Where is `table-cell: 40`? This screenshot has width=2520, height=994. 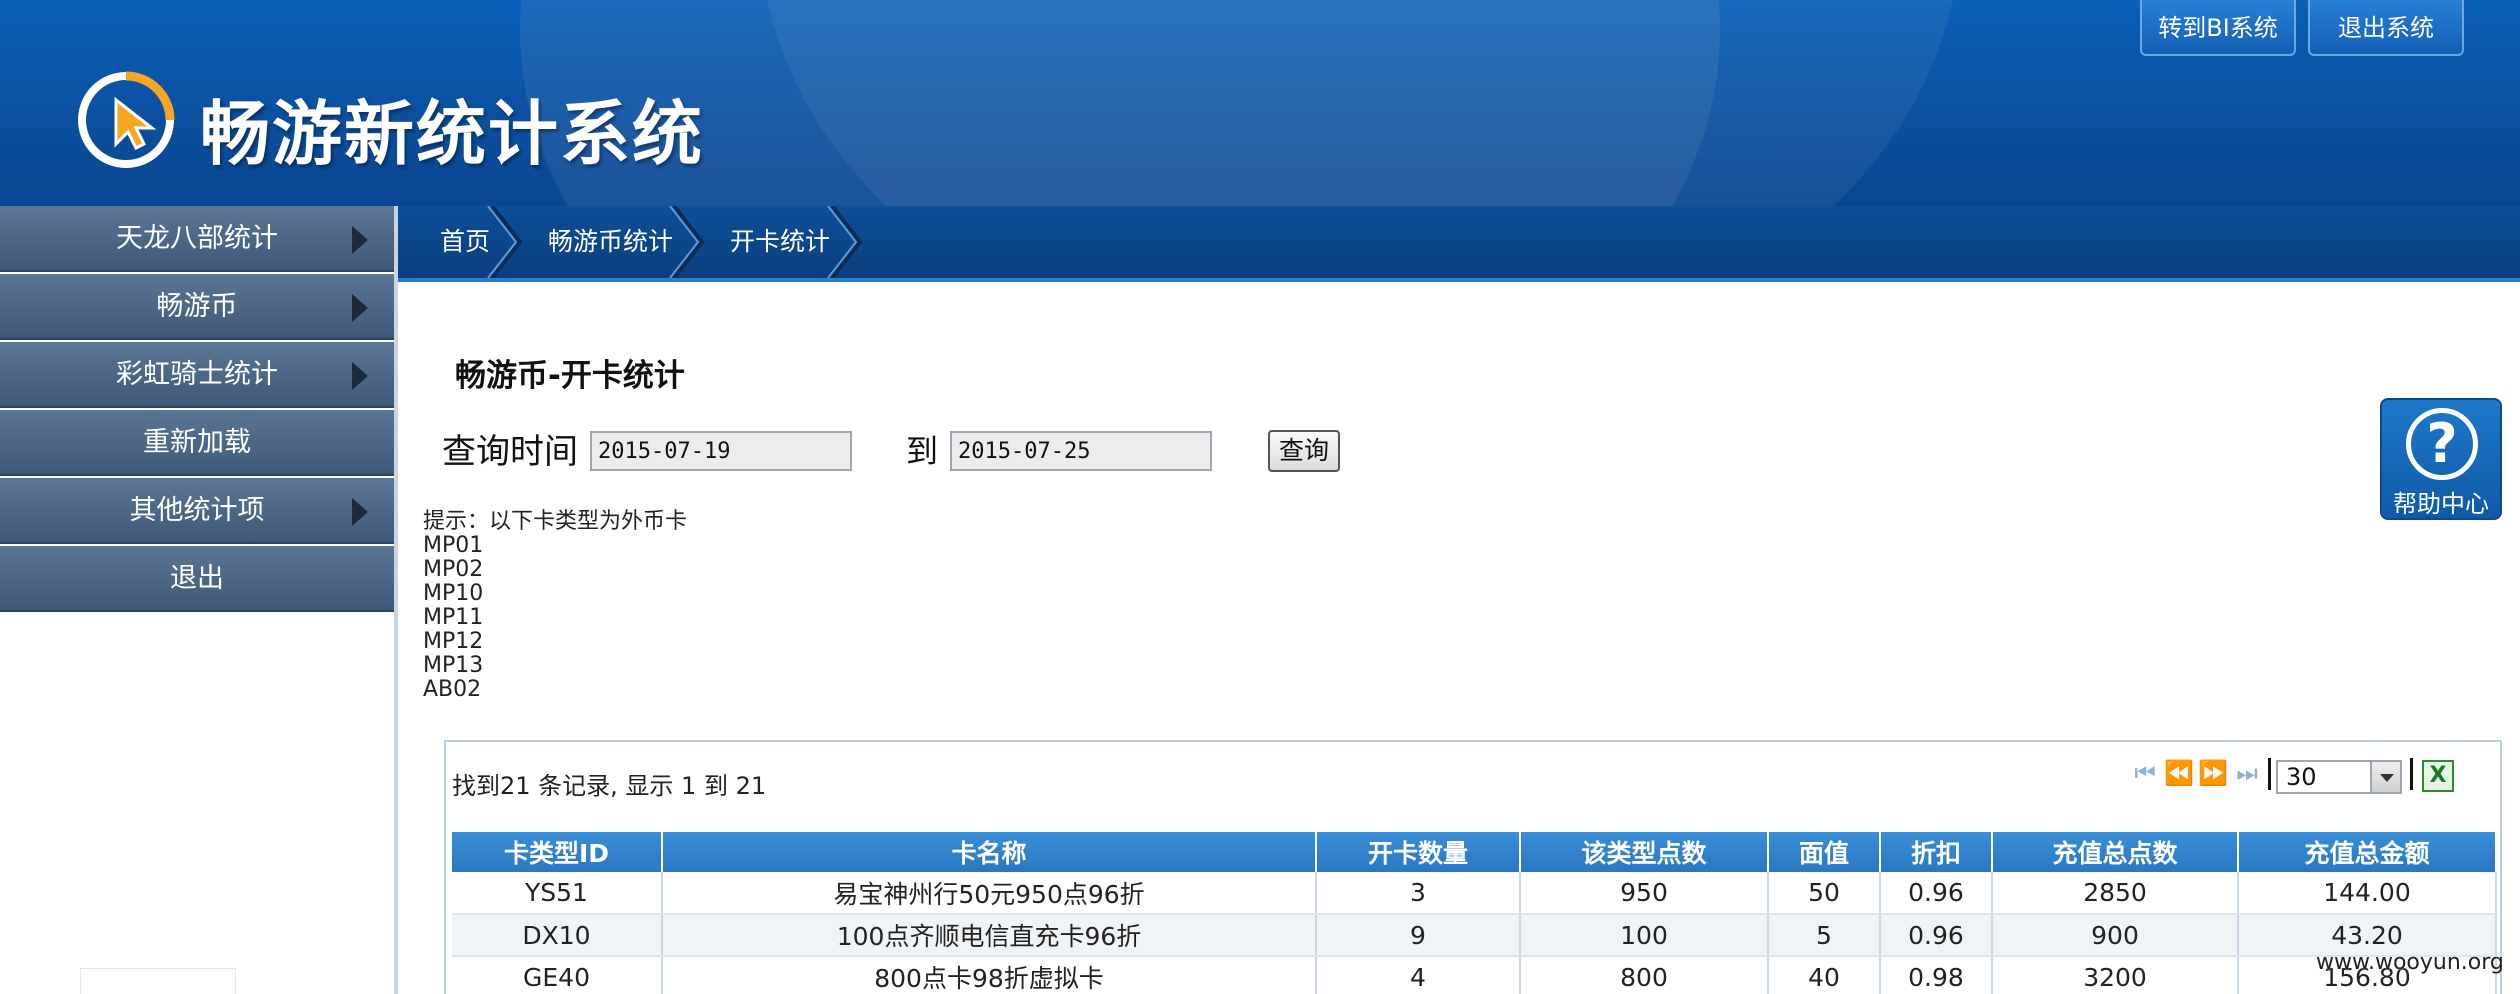 table-cell: 40 is located at coordinates (1824, 975).